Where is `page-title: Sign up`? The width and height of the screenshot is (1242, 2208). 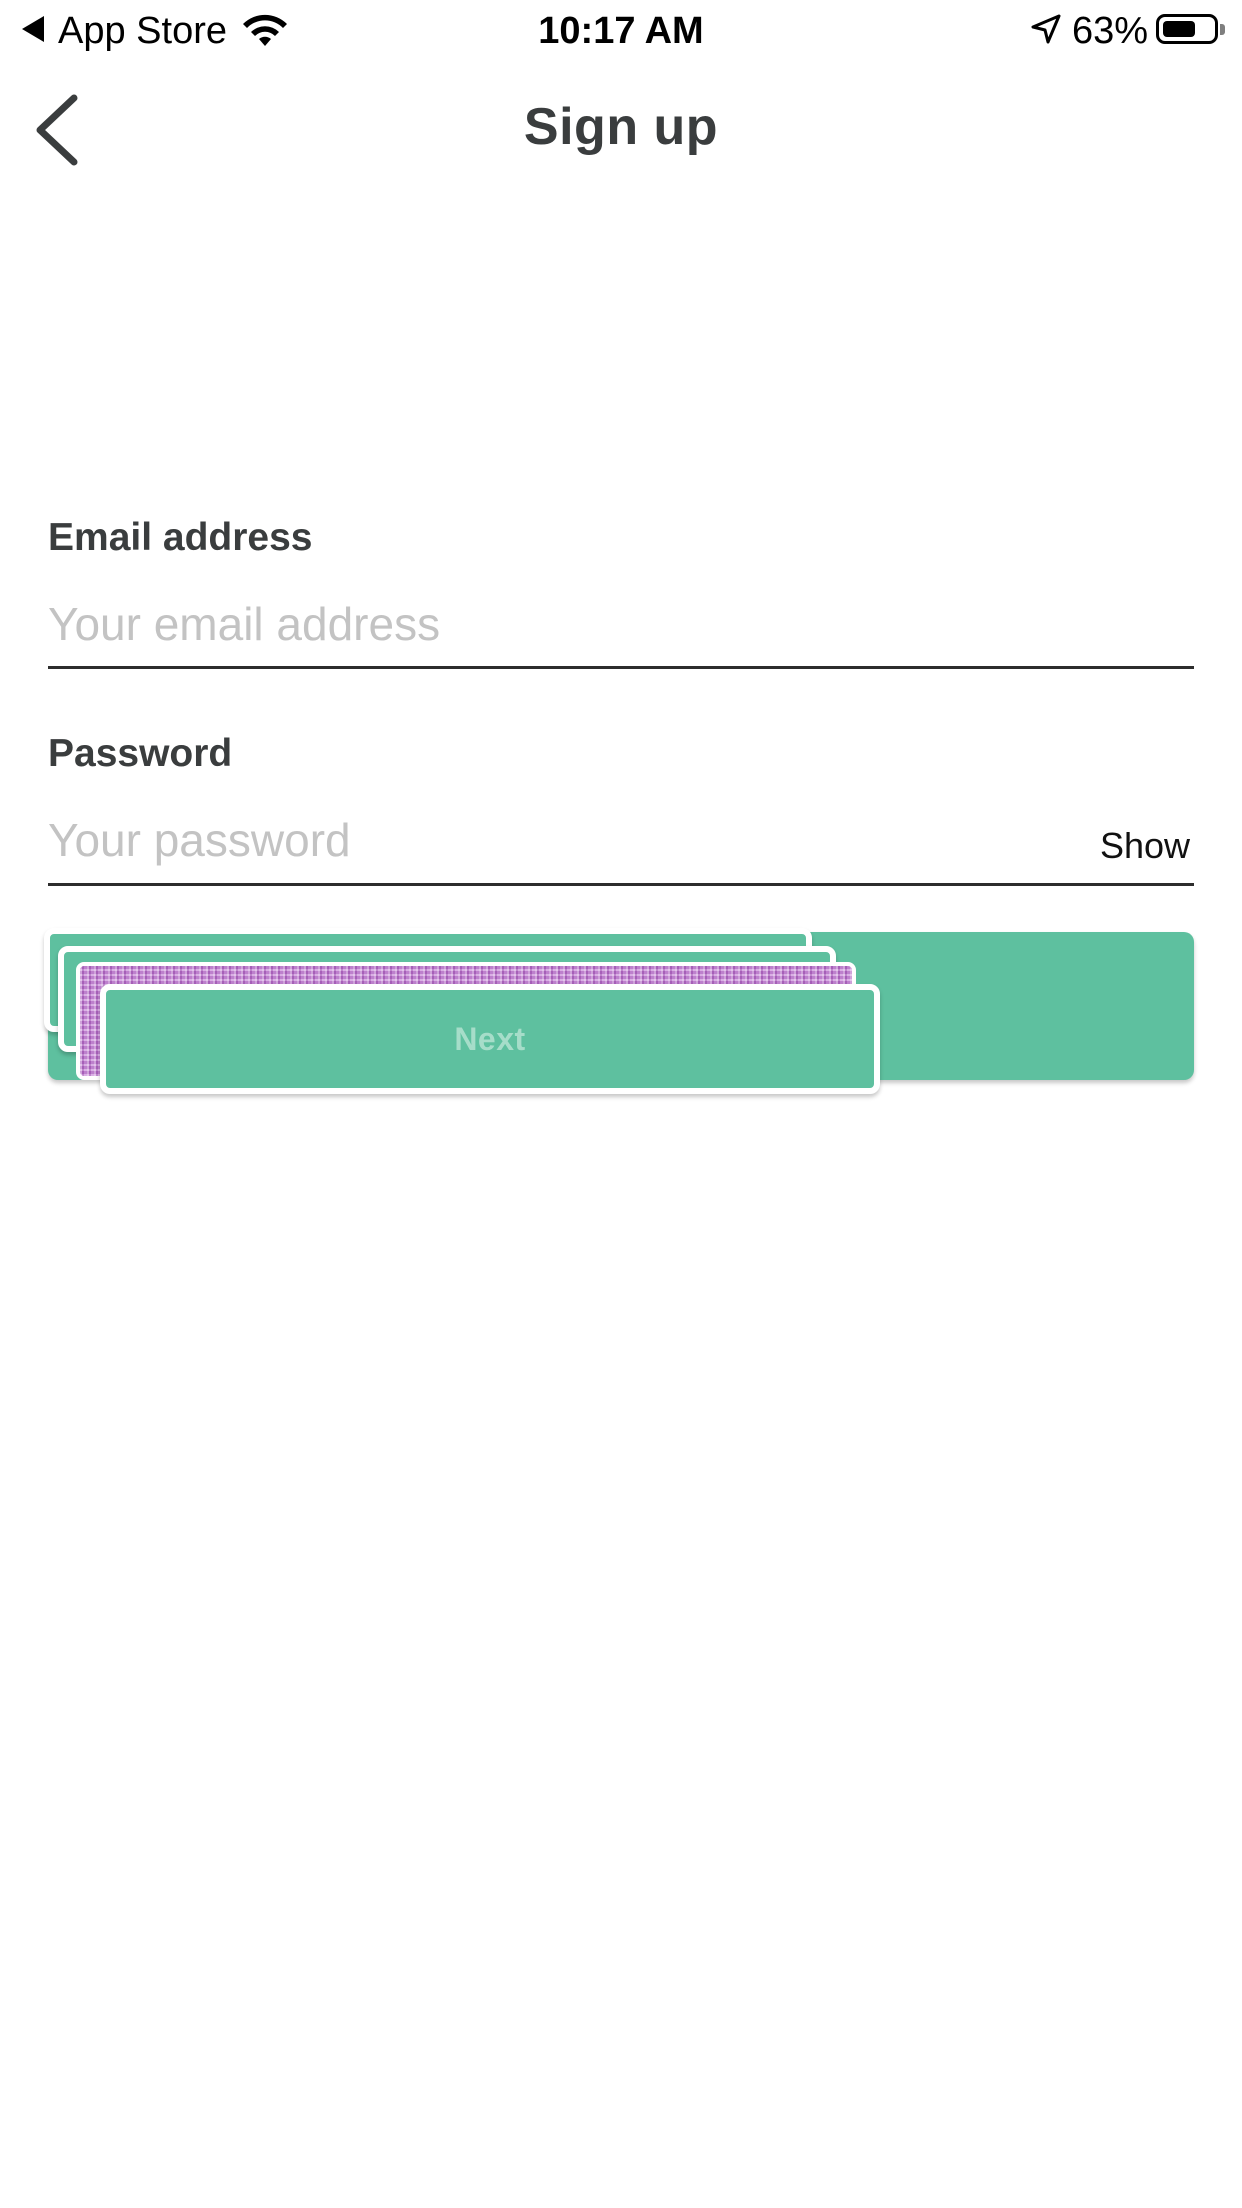 page-title: Sign up is located at coordinates (621, 127).